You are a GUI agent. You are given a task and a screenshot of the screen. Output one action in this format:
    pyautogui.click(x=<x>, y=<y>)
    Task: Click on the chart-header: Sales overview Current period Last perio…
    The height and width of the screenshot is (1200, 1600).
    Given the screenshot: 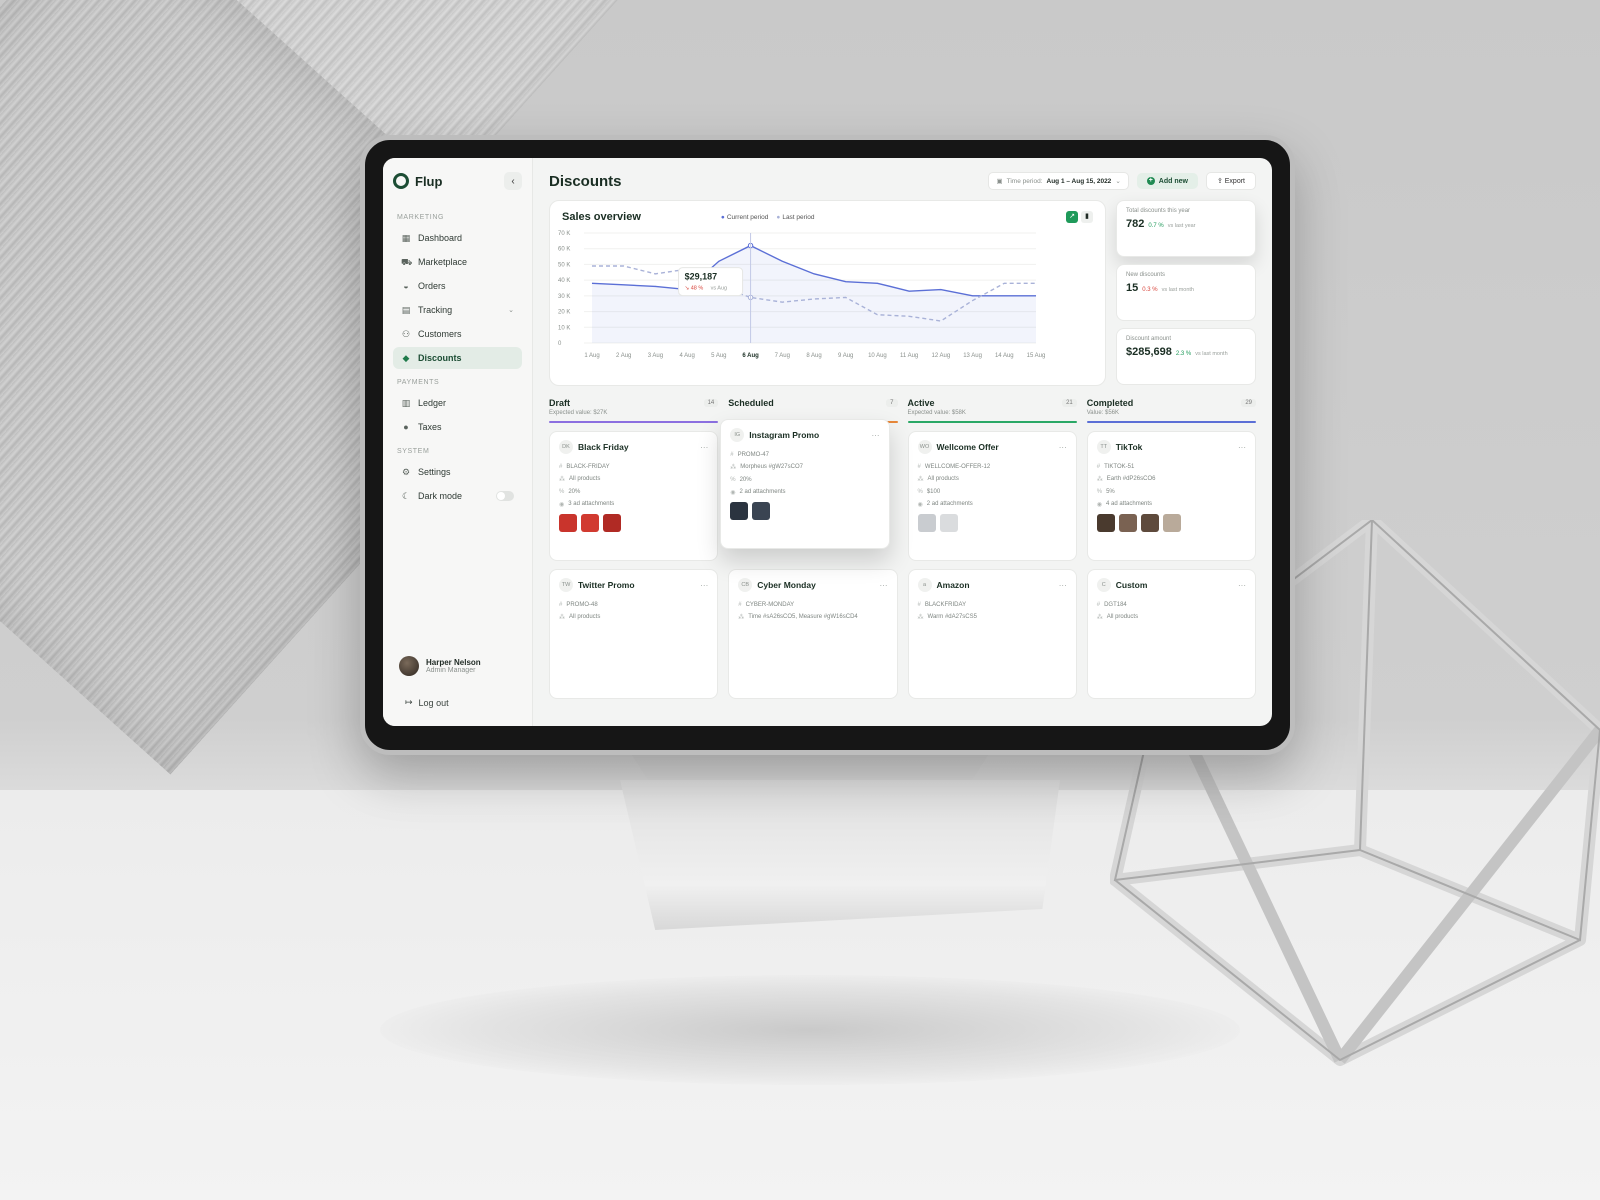 What is the action you would take?
    pyautogui.click(x=827, y=217)
    